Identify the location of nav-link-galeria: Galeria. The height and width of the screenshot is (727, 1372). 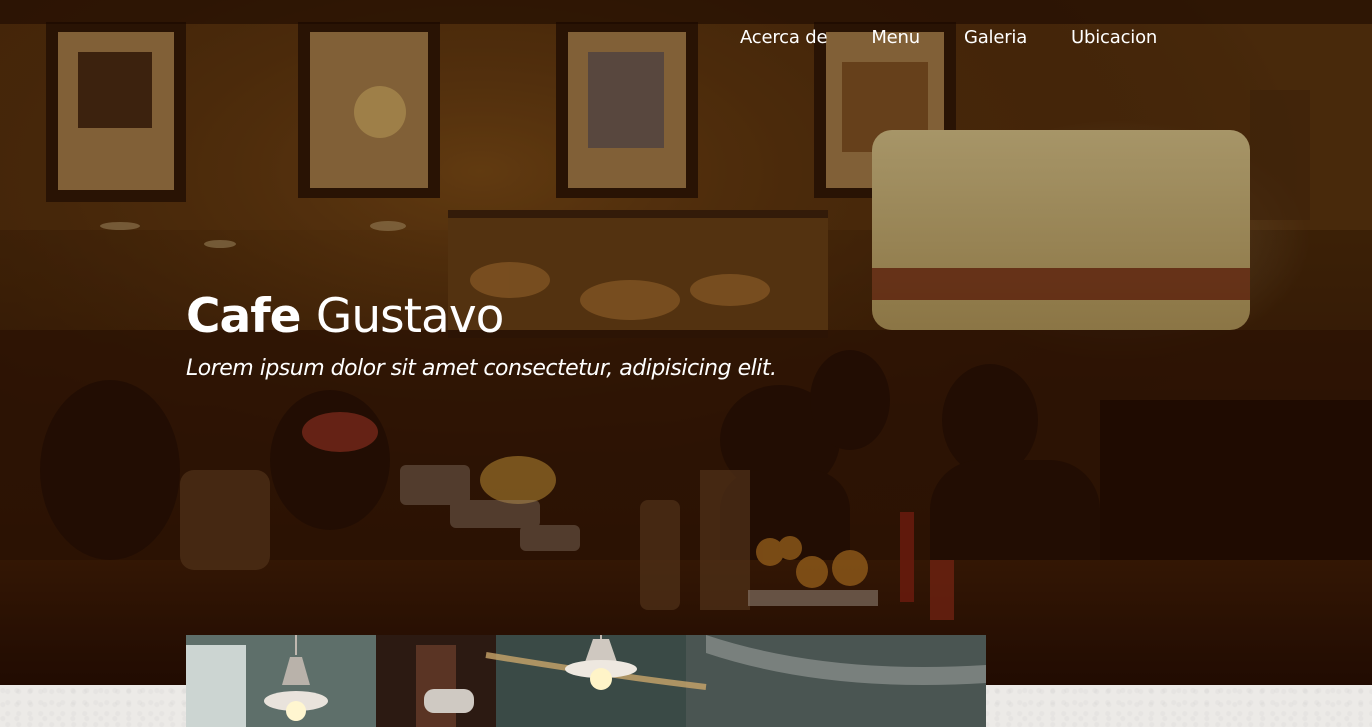
(995, 38).